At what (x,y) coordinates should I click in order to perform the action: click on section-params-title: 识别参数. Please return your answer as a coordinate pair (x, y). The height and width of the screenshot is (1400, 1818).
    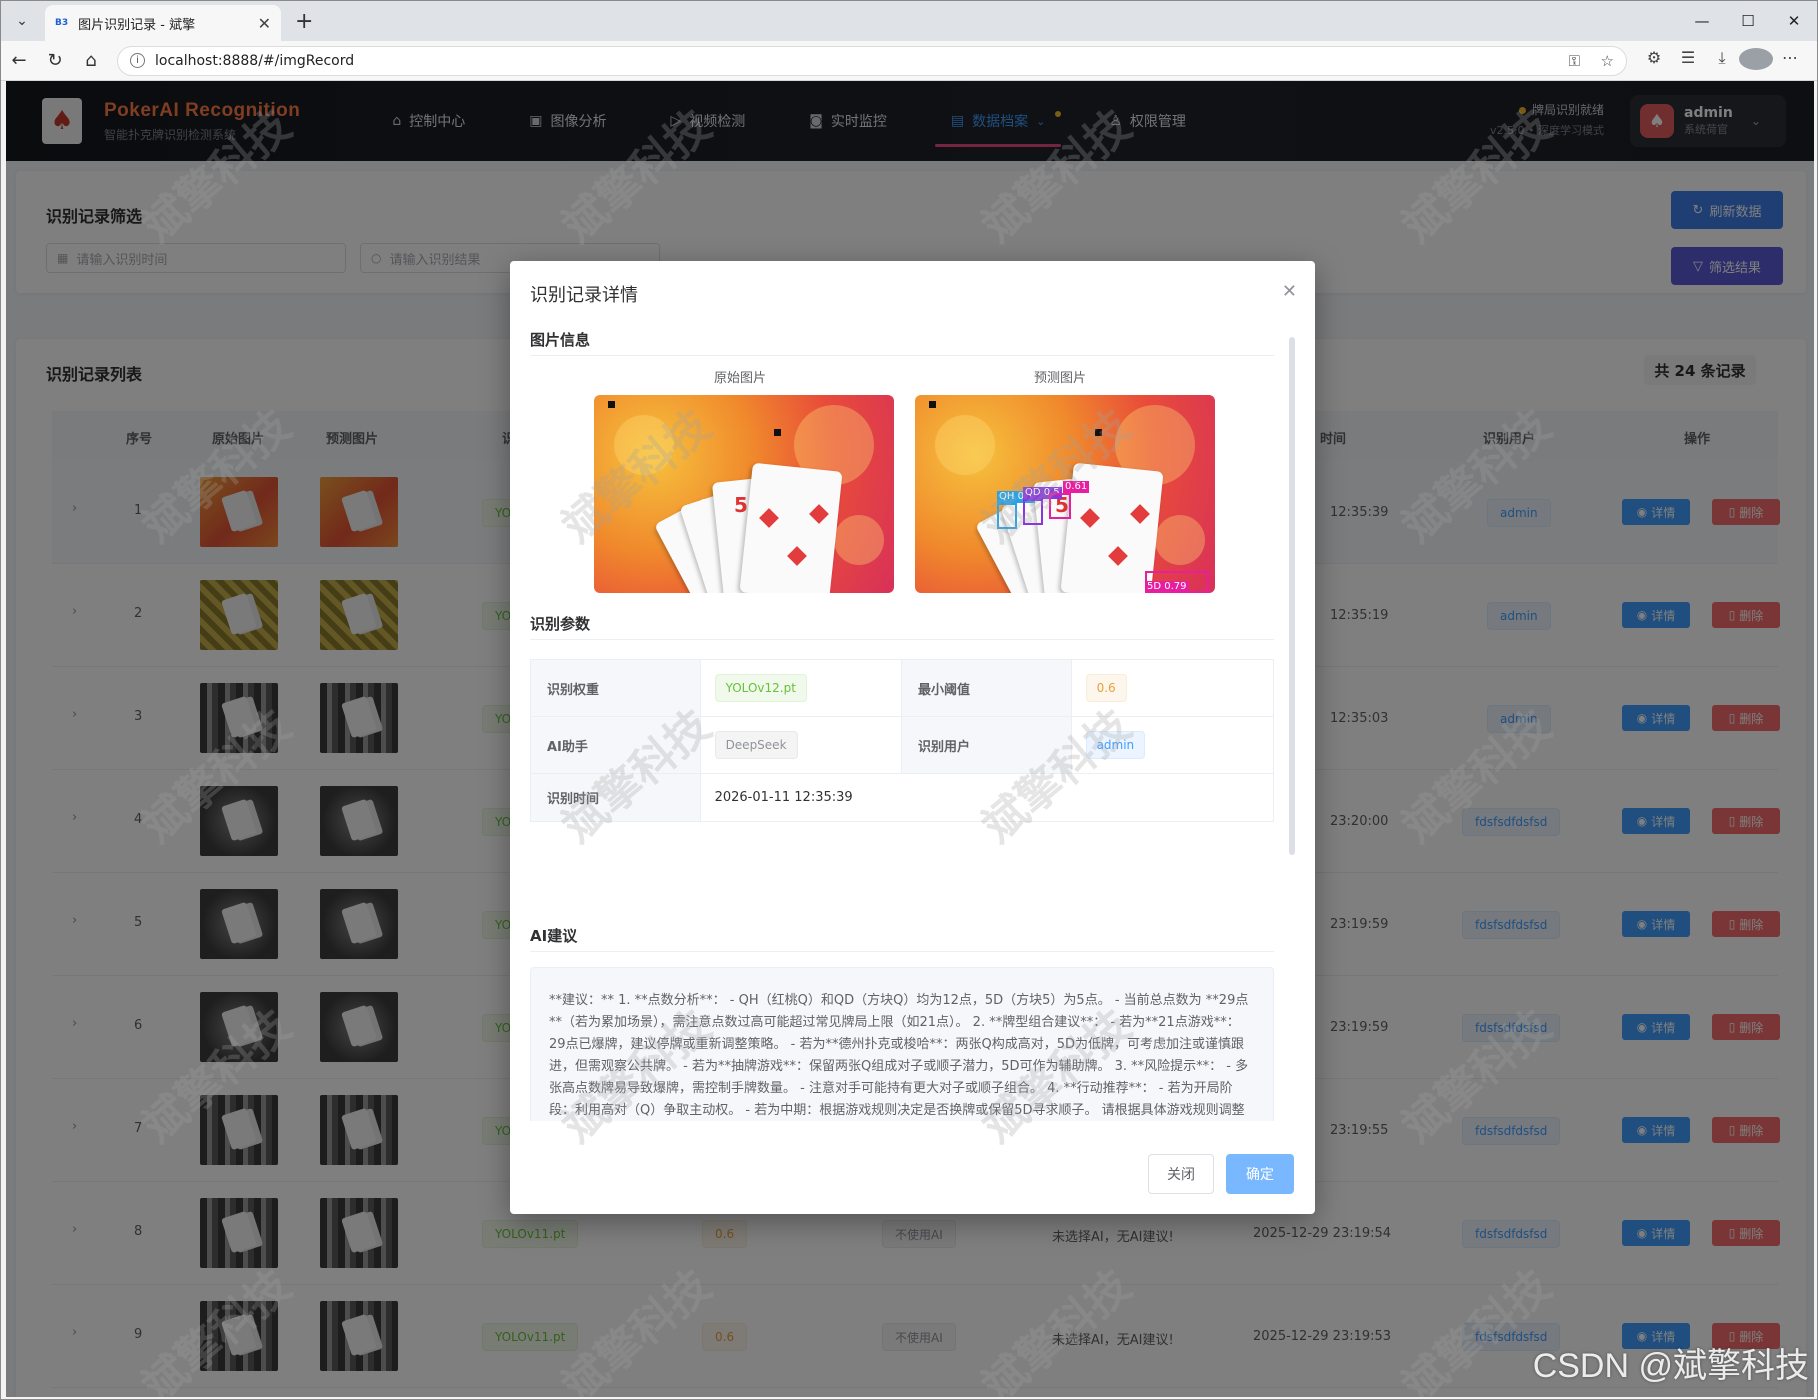
    Looking at the image, I should click on (560, 624).